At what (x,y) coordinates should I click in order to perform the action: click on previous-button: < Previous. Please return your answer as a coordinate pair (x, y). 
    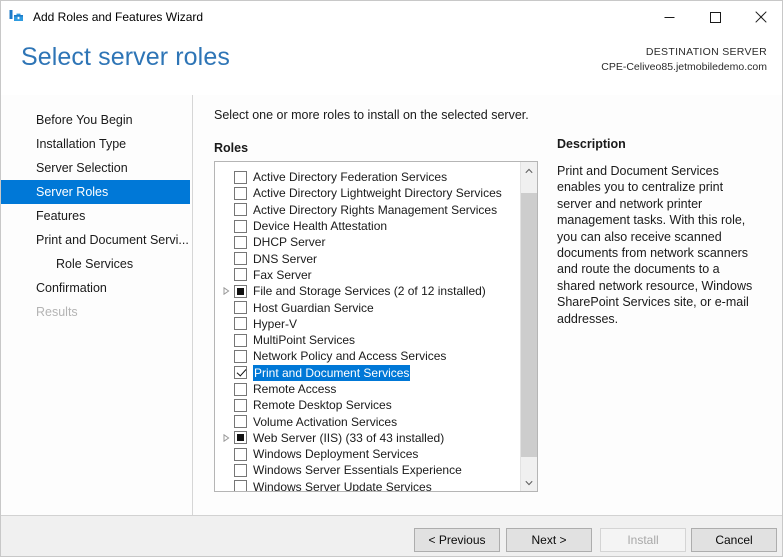
    Looking at the image, I should click on (457, 540).